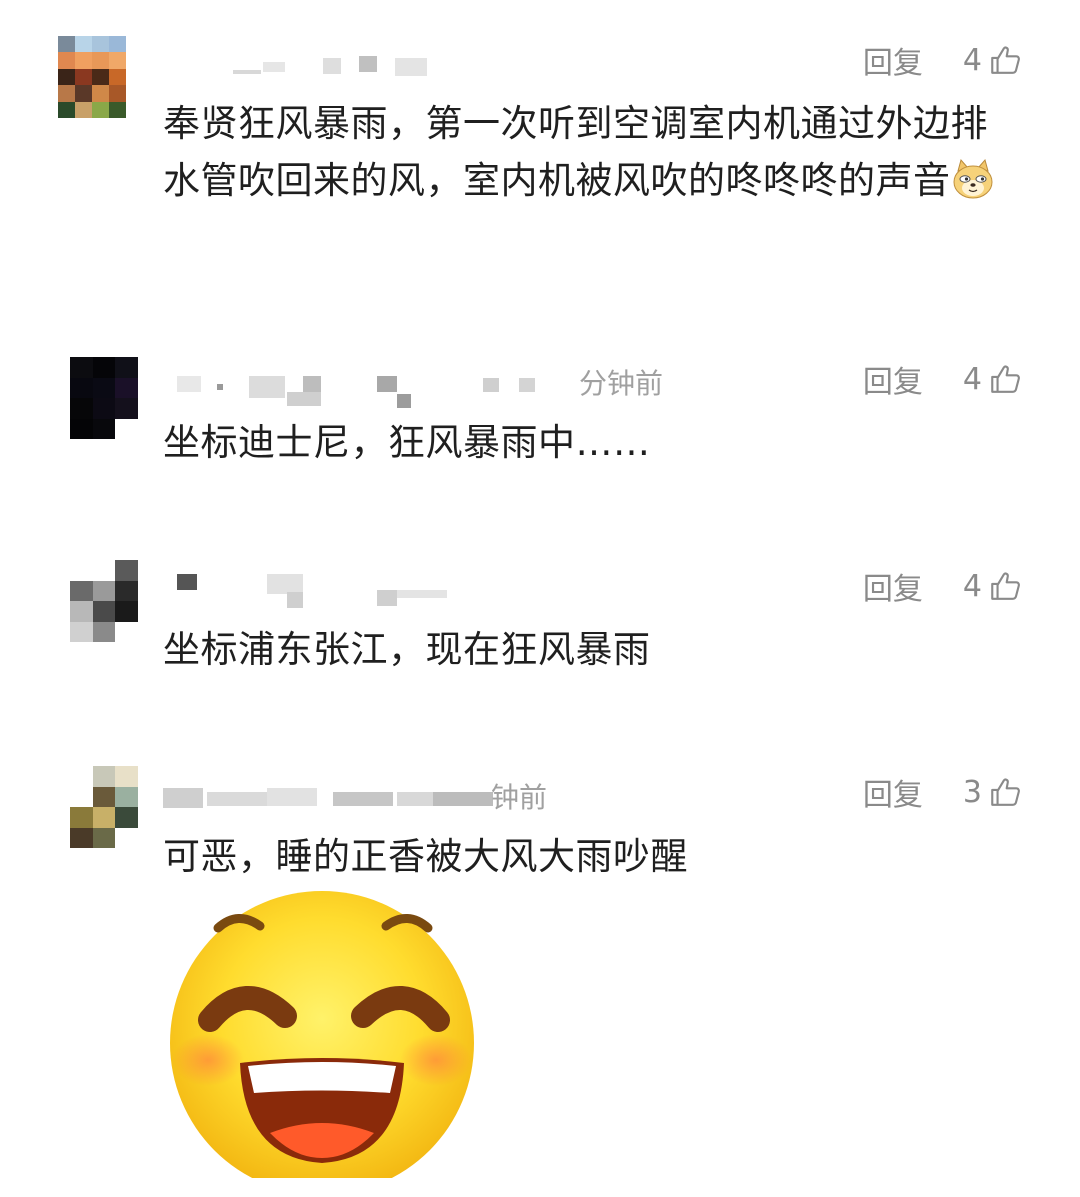 The height and width of the screenshot is (1197, 1080). What do you see at coordinates (972, 792) in the screenshot?
I see `like-count: 3` at bounding box center [972, 792].